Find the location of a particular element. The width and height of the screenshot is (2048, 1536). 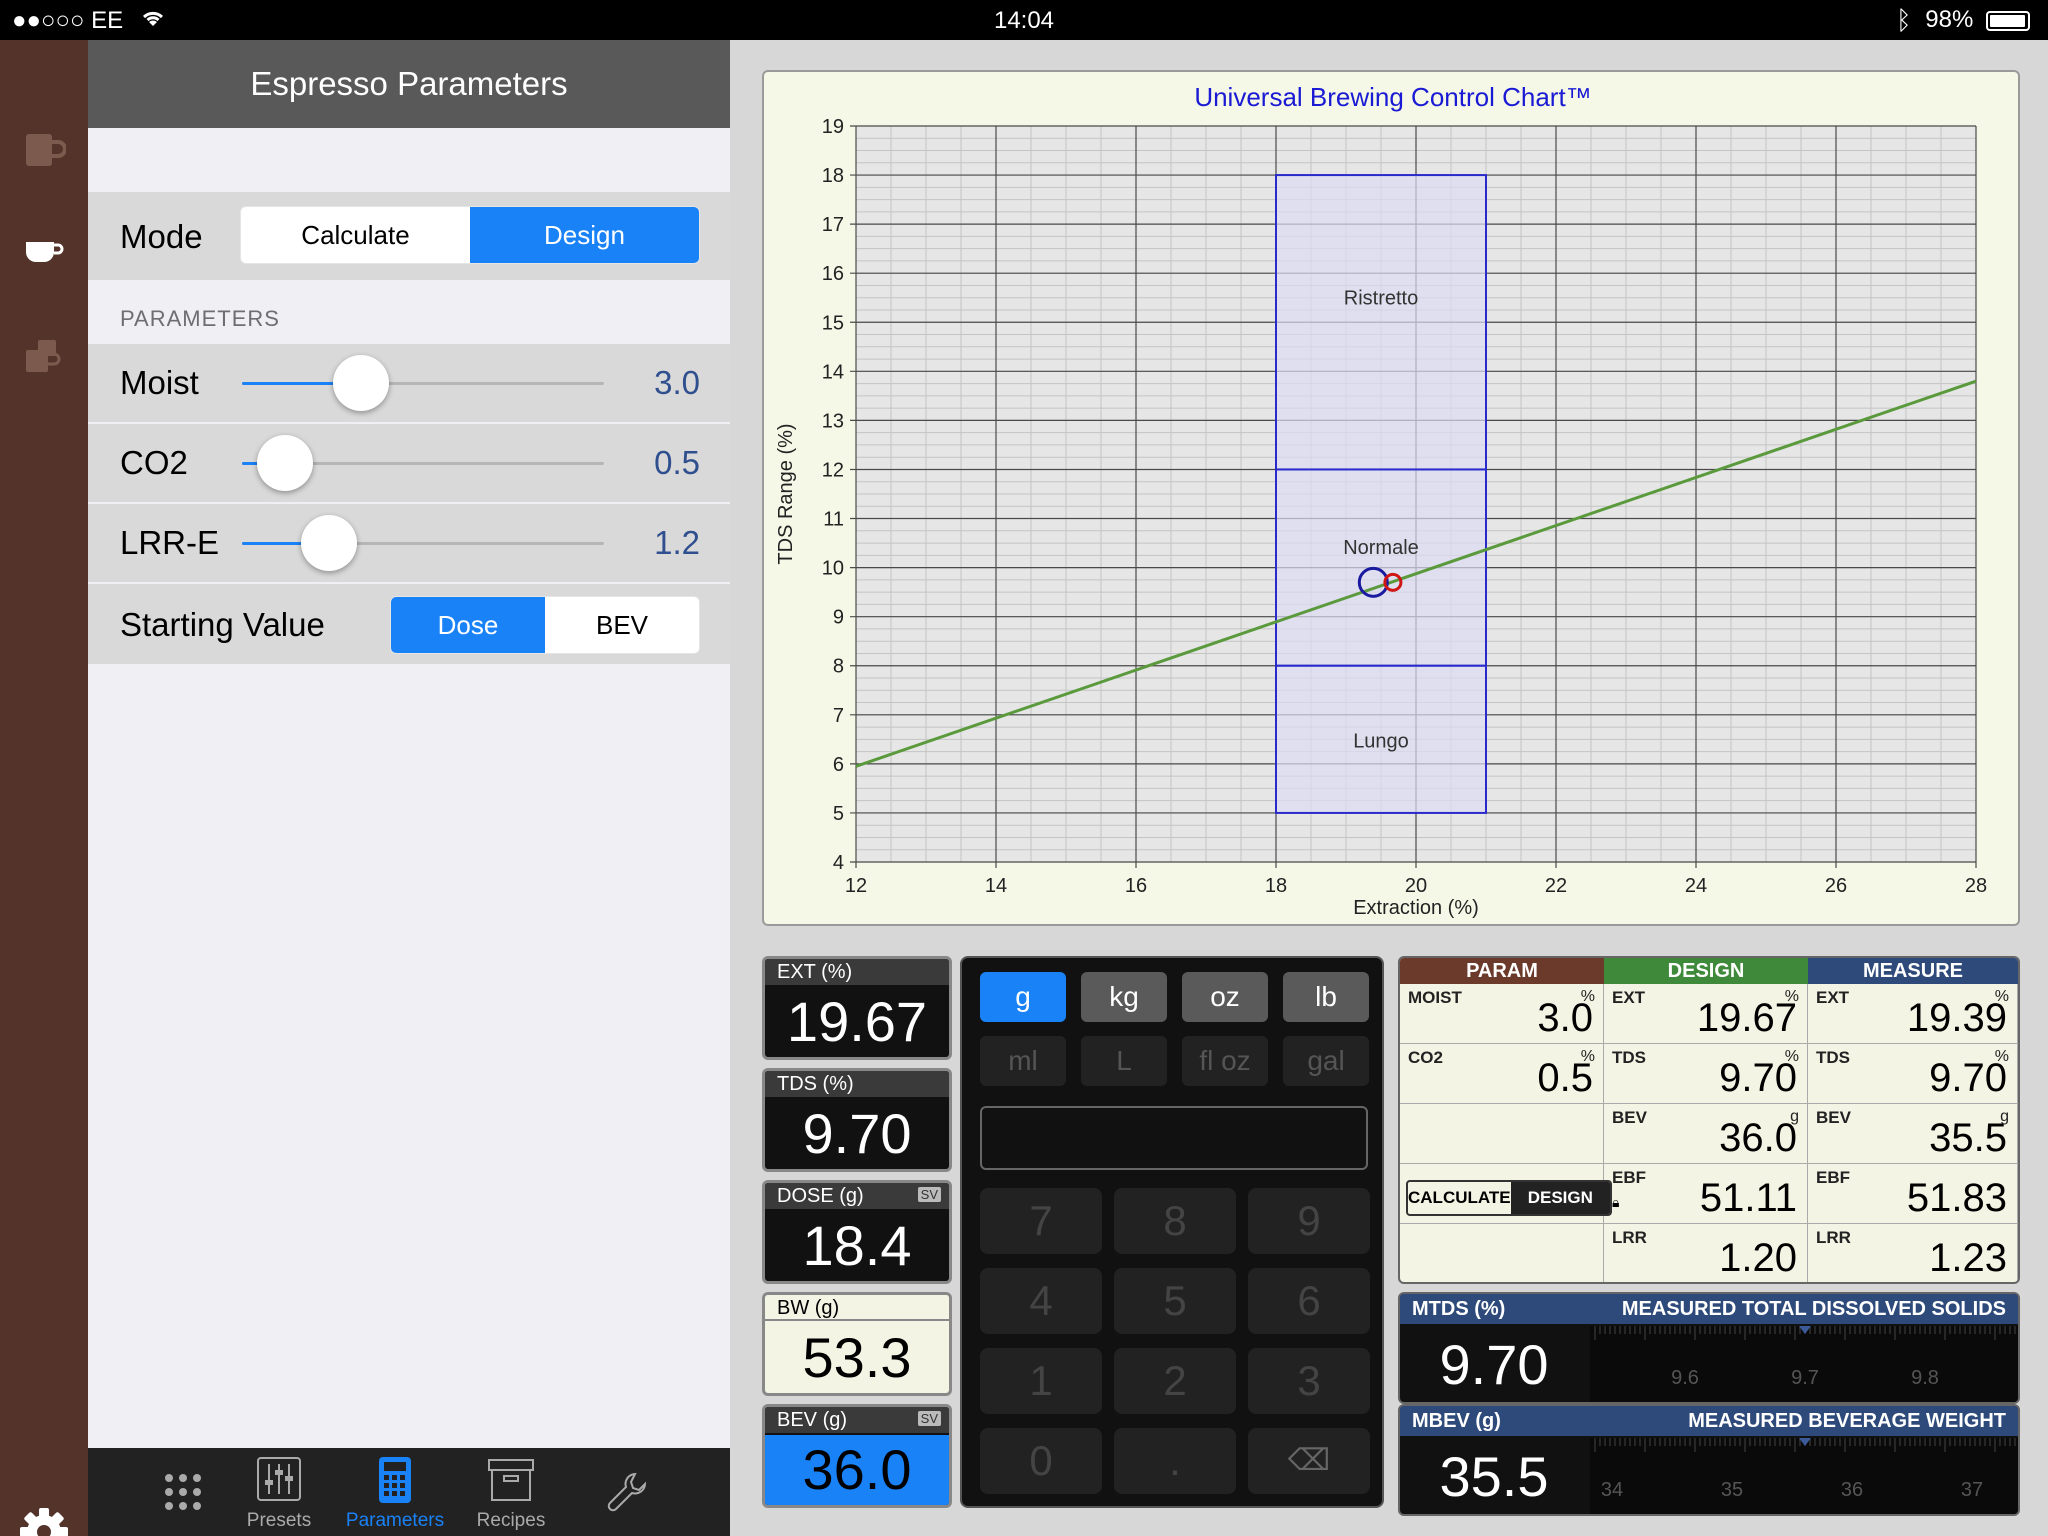

starting-value-row: Starting Value Dose BEV is located at coordinates (409, 624).